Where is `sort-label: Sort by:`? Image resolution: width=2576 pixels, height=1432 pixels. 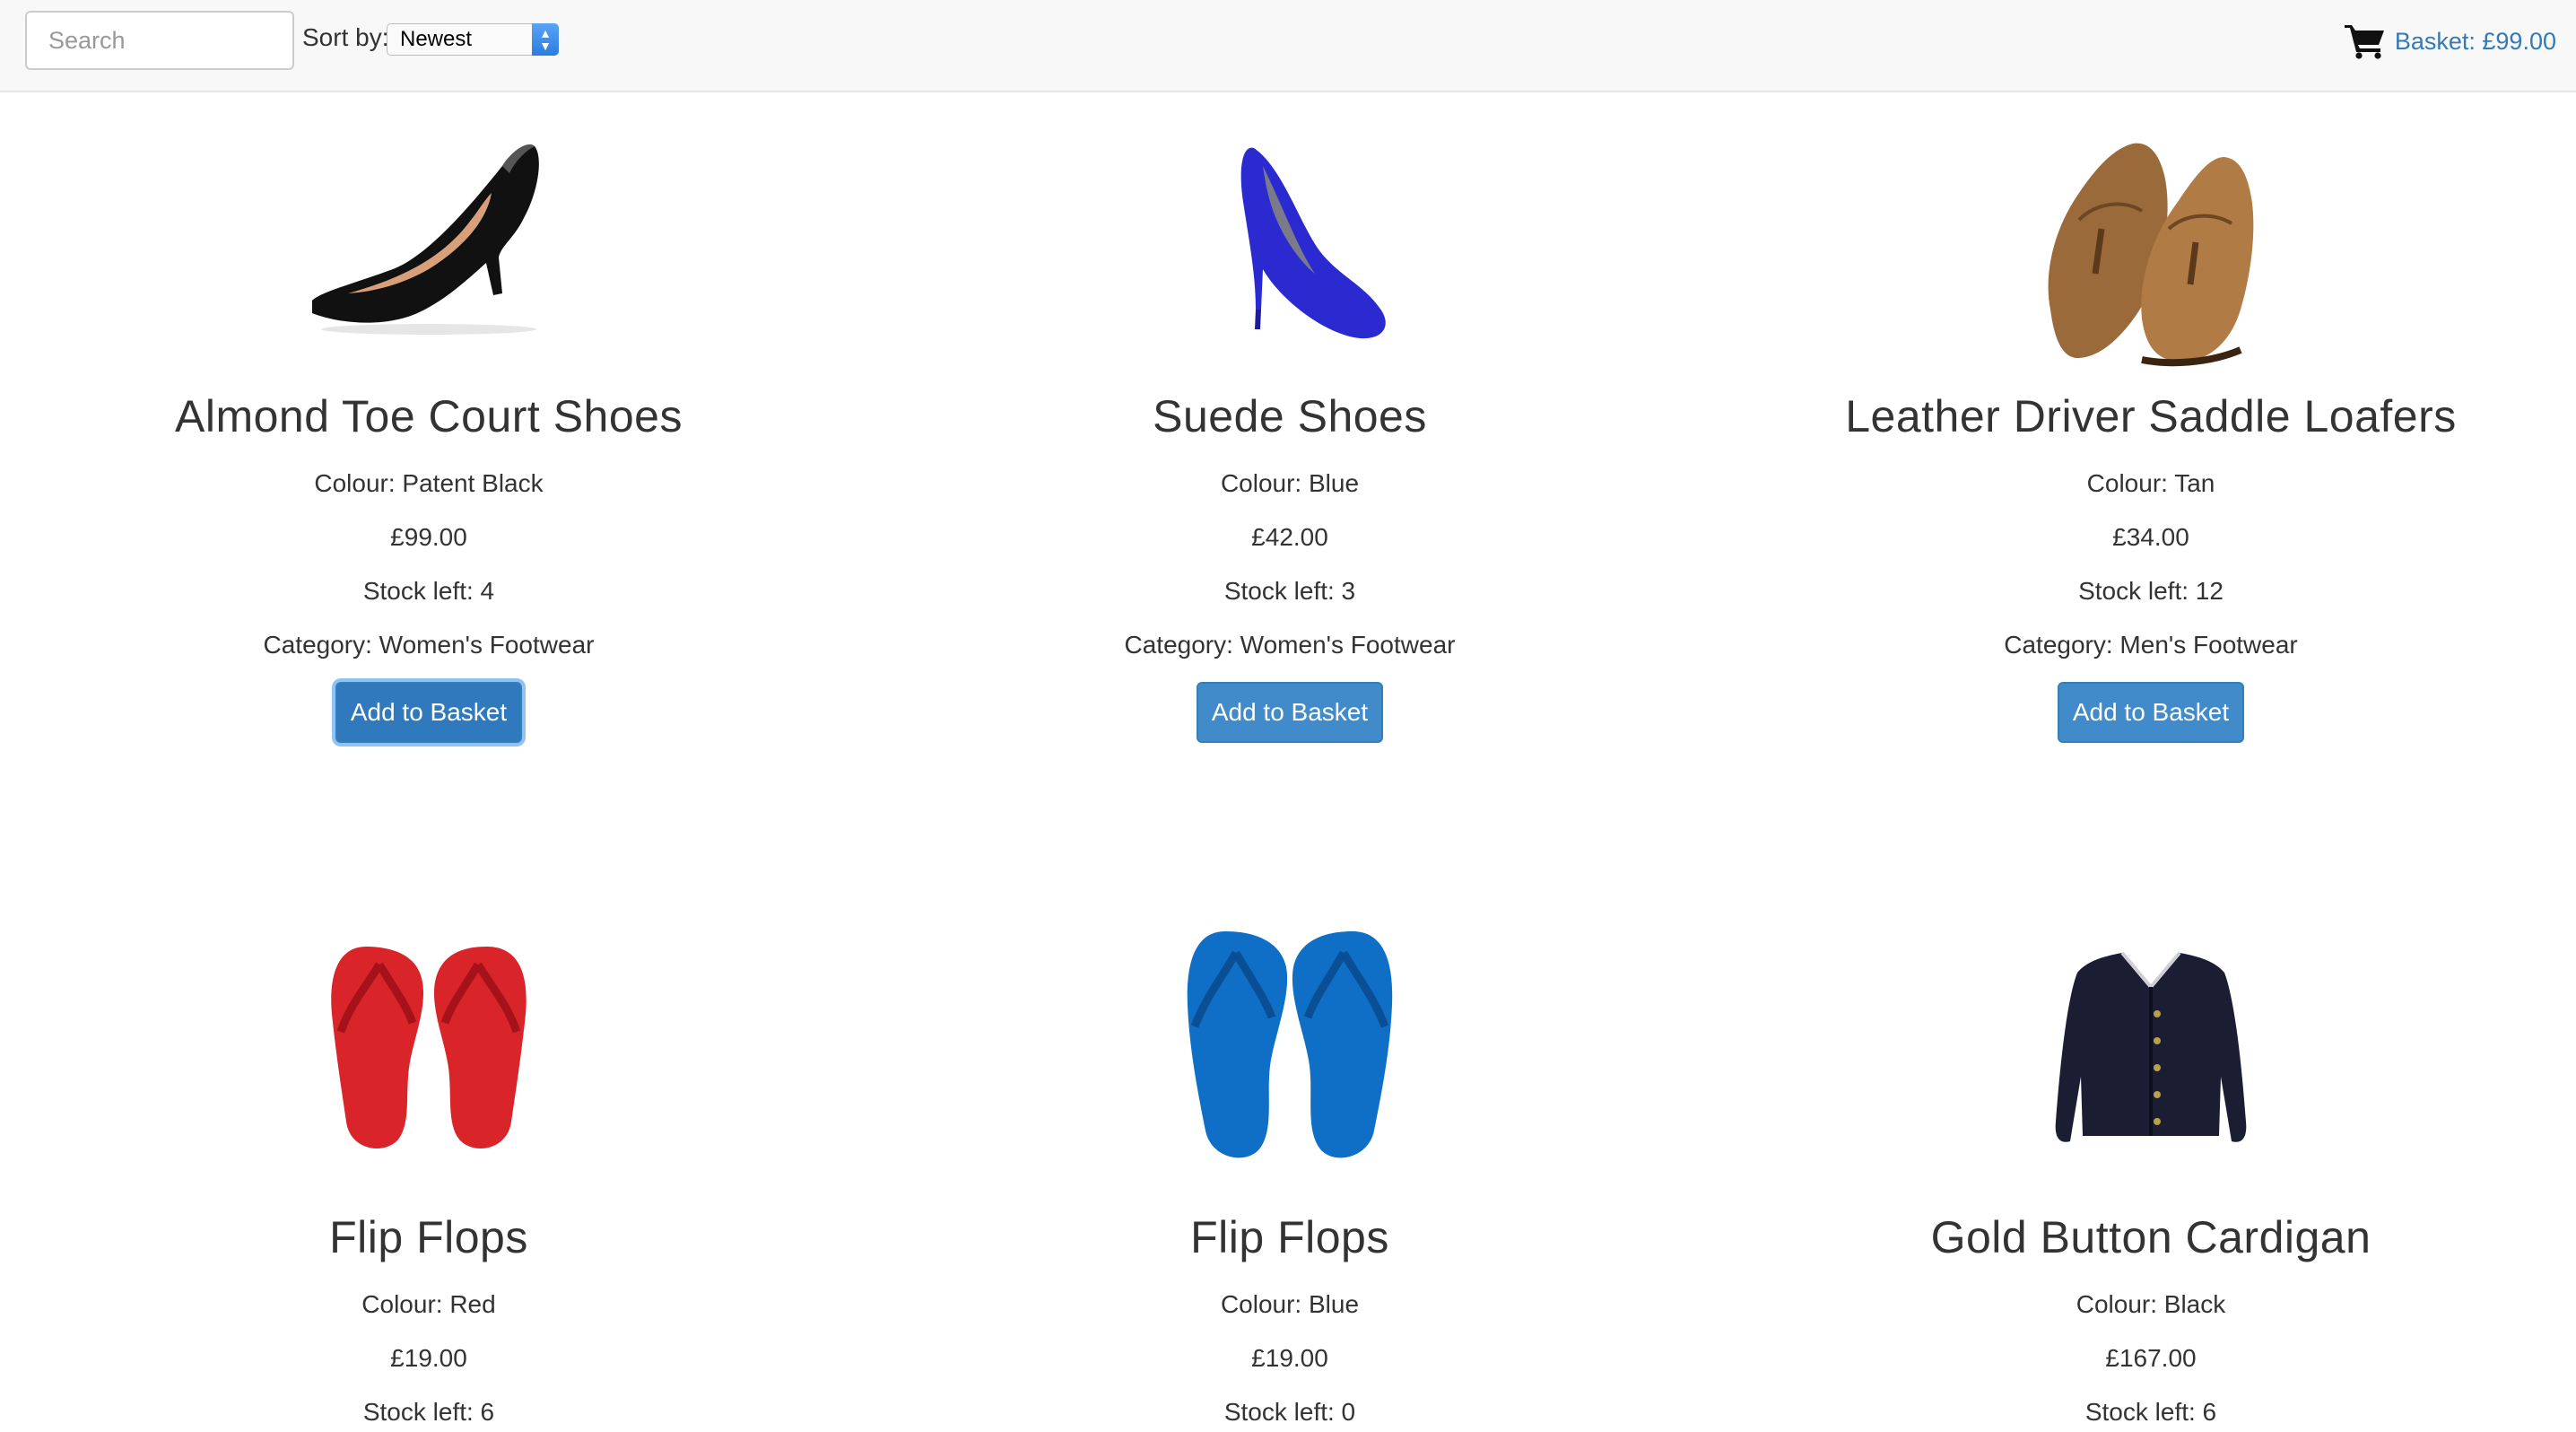 sort-label: Sort by: is located at coordinates (345, 37).